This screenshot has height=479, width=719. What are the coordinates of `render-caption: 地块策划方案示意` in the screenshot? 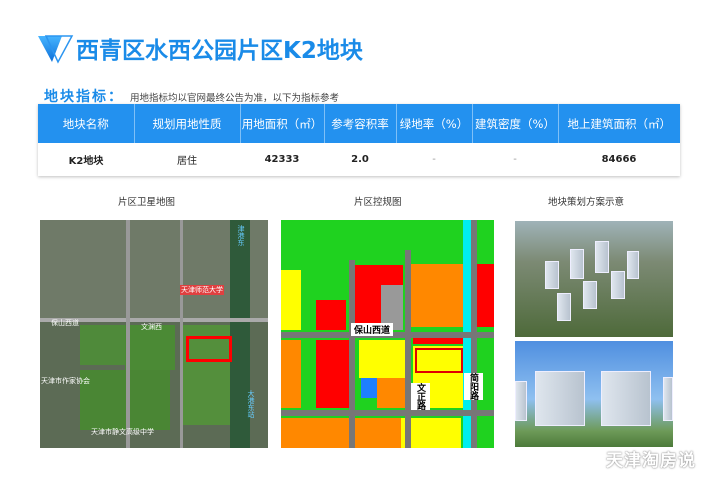 It's located at (586, 202).